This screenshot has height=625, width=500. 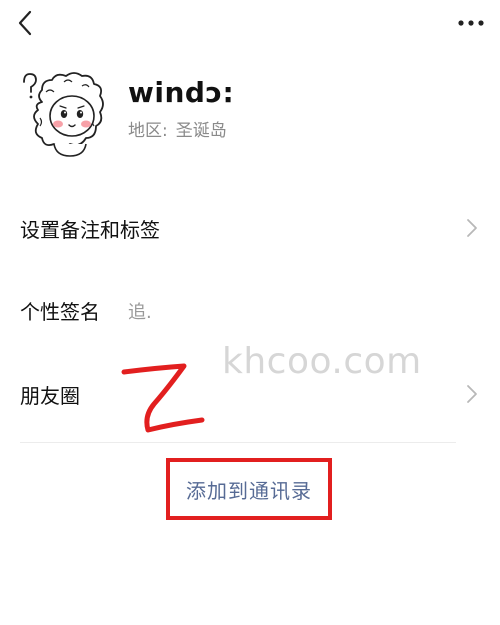 I want to click on avatar, so click(x=65, y=114).